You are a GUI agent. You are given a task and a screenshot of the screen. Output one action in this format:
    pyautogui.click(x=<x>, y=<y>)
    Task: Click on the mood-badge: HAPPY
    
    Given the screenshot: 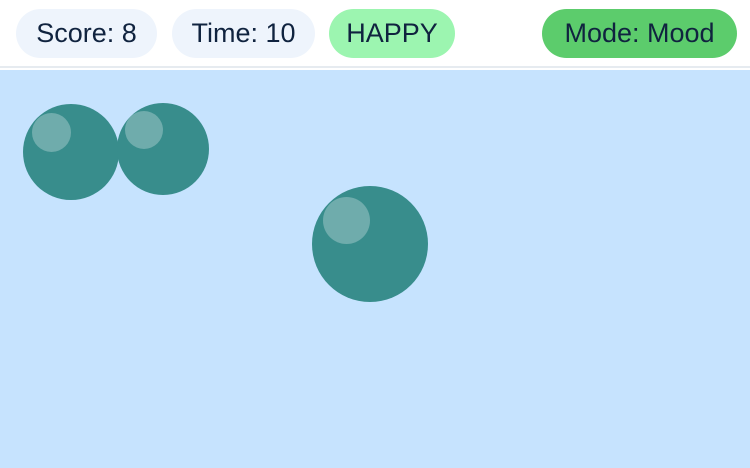 What is the action you would take?
    pyautogui.click(x=392, y=33)
    